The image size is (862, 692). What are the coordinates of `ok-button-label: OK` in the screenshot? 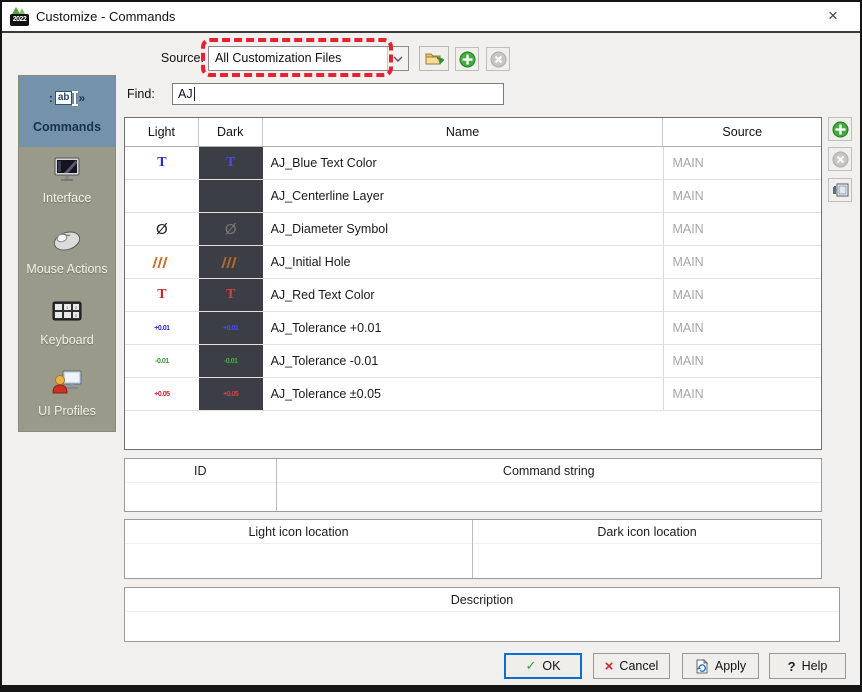 It's located at (551, 666).